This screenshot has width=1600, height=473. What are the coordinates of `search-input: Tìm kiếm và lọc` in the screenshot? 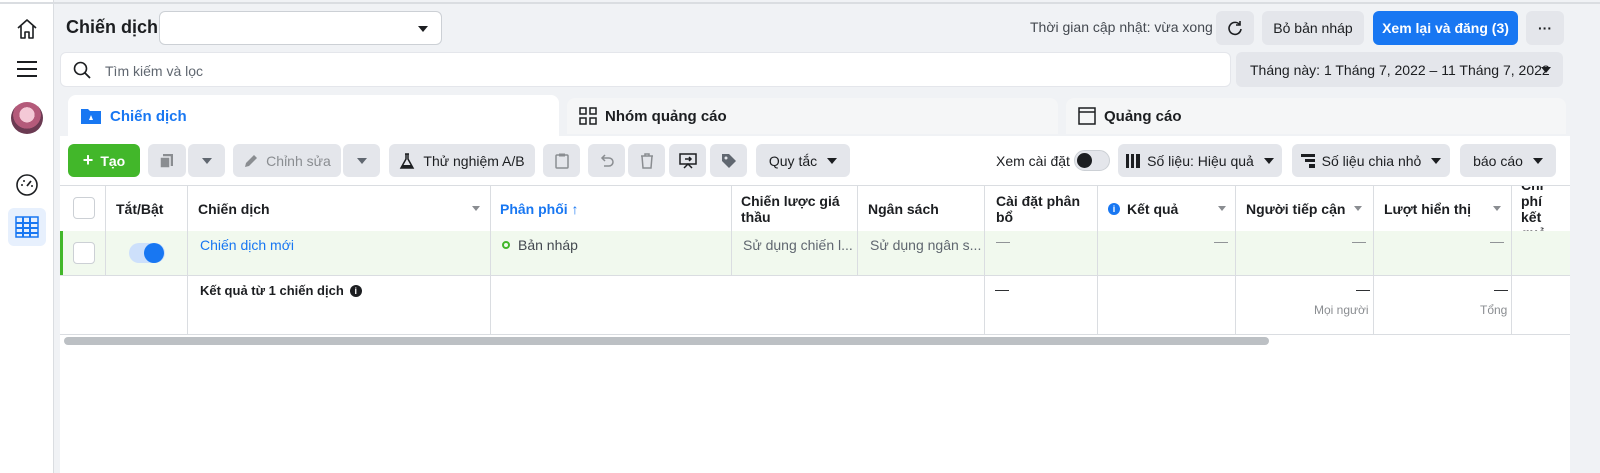 It's located at (645, 69).